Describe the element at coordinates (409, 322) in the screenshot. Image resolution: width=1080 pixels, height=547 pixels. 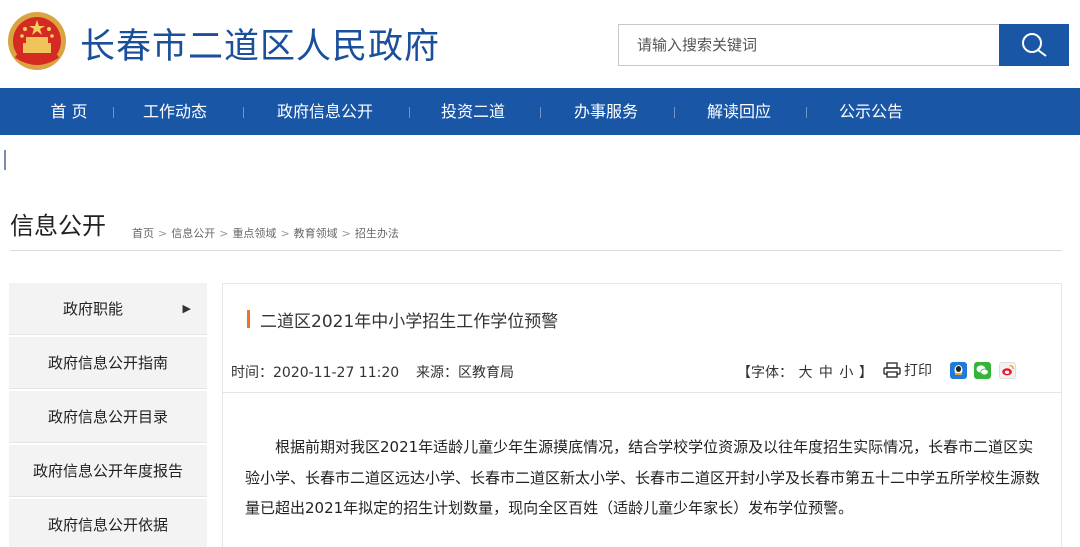
I see `article-title: 二道区2021年中小学招生工作学位预警` at that location.